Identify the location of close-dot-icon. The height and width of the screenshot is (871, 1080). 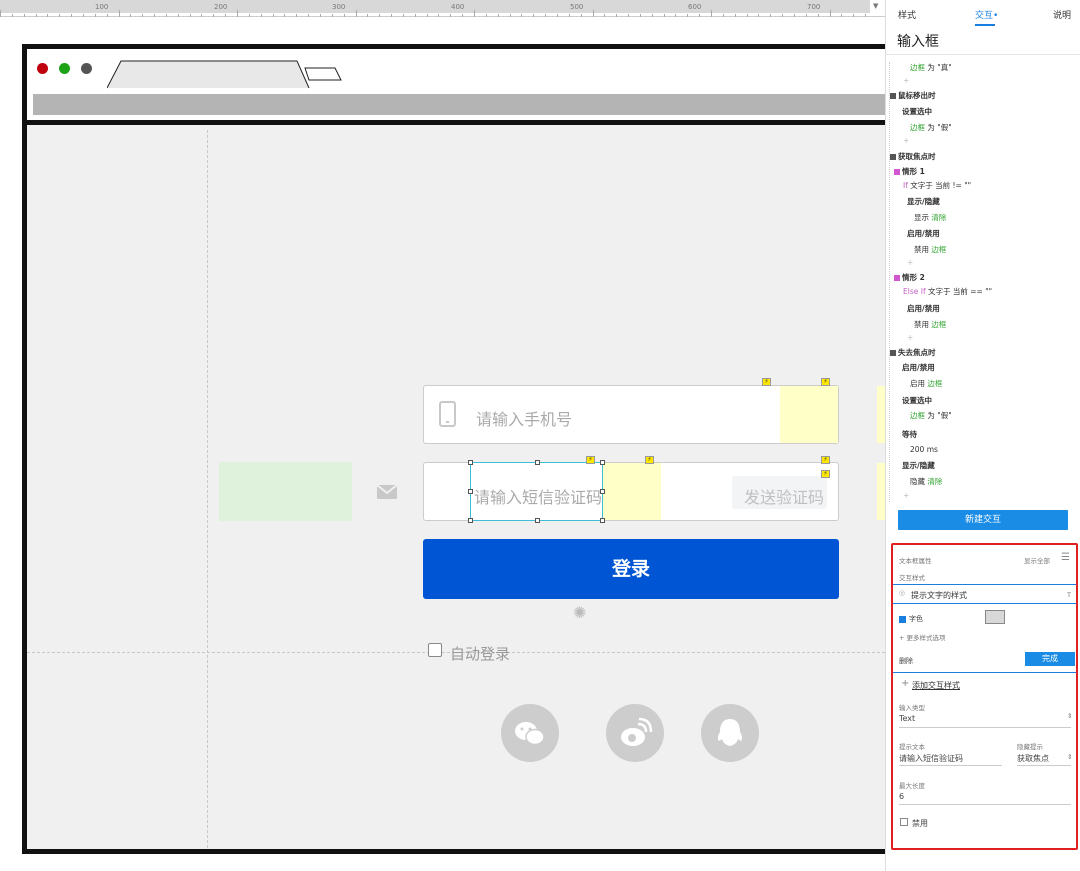
(42, 68).